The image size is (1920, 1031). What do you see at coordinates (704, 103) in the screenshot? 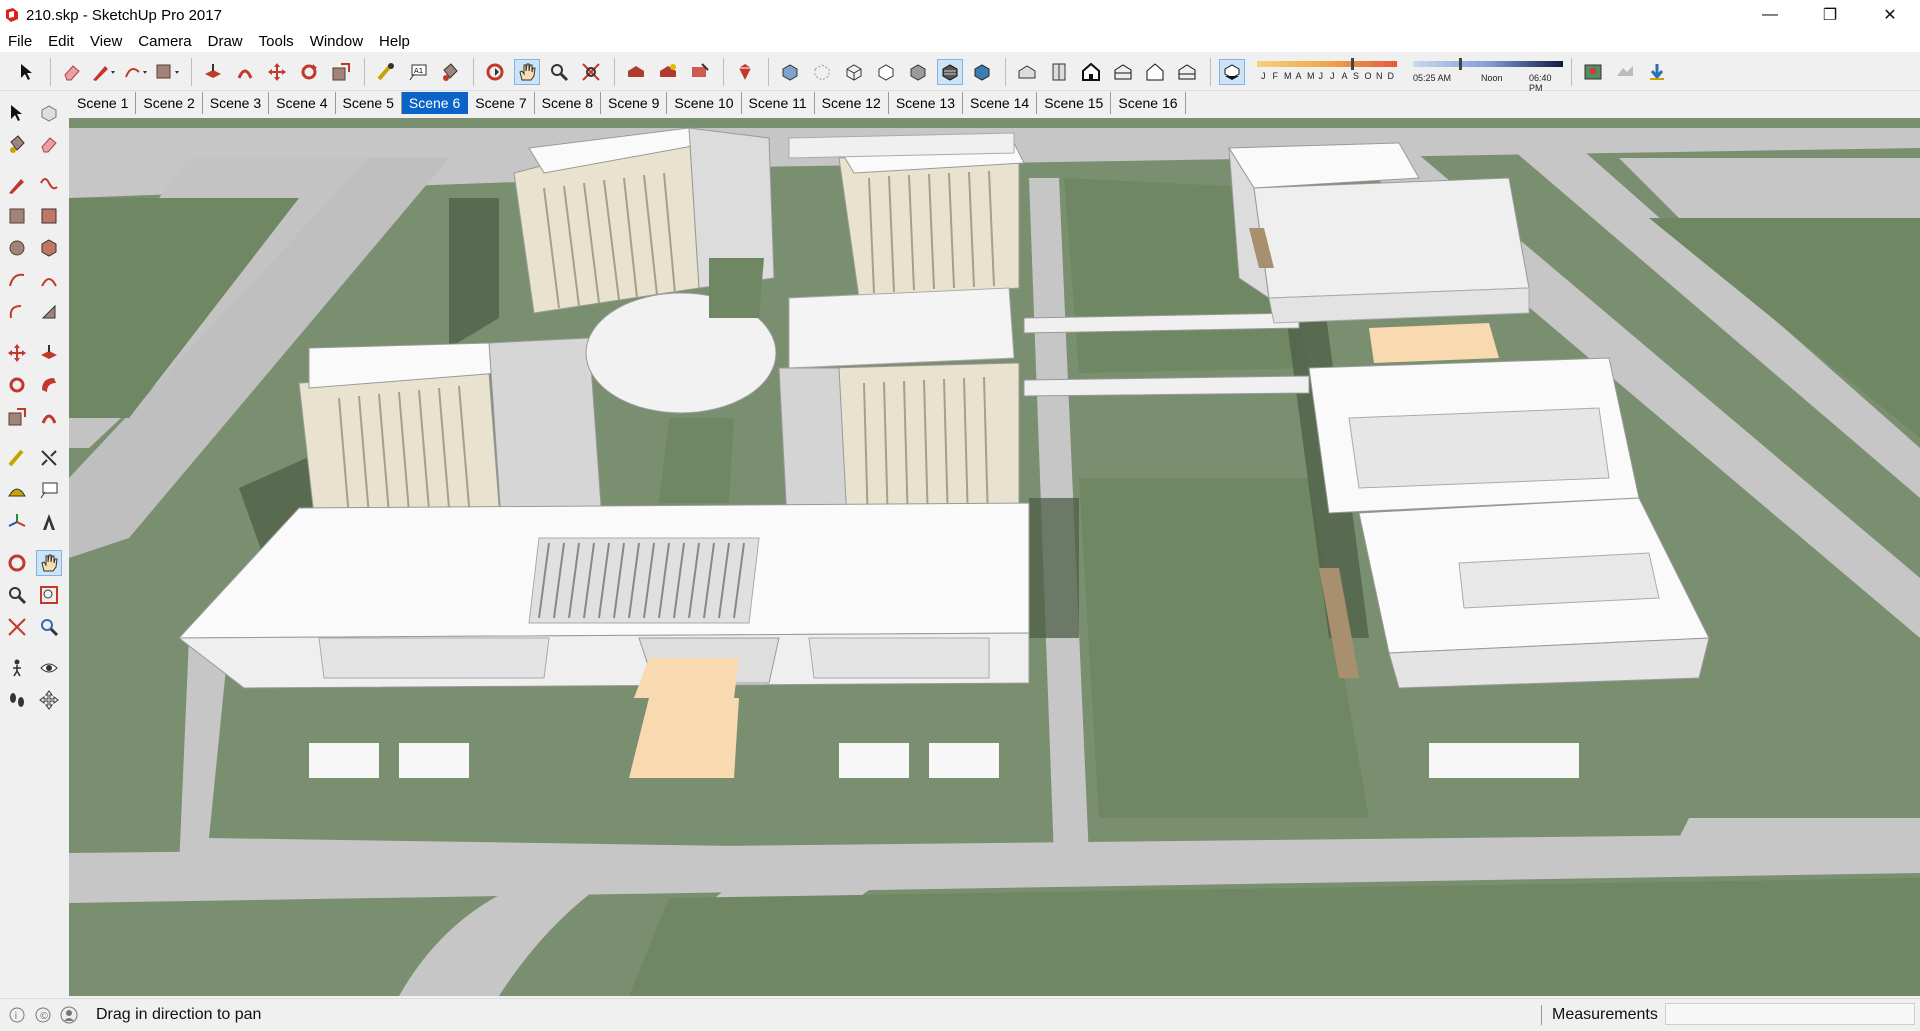
I see `tab-scene-10: Scene 10` at bounding box center [704, 103].